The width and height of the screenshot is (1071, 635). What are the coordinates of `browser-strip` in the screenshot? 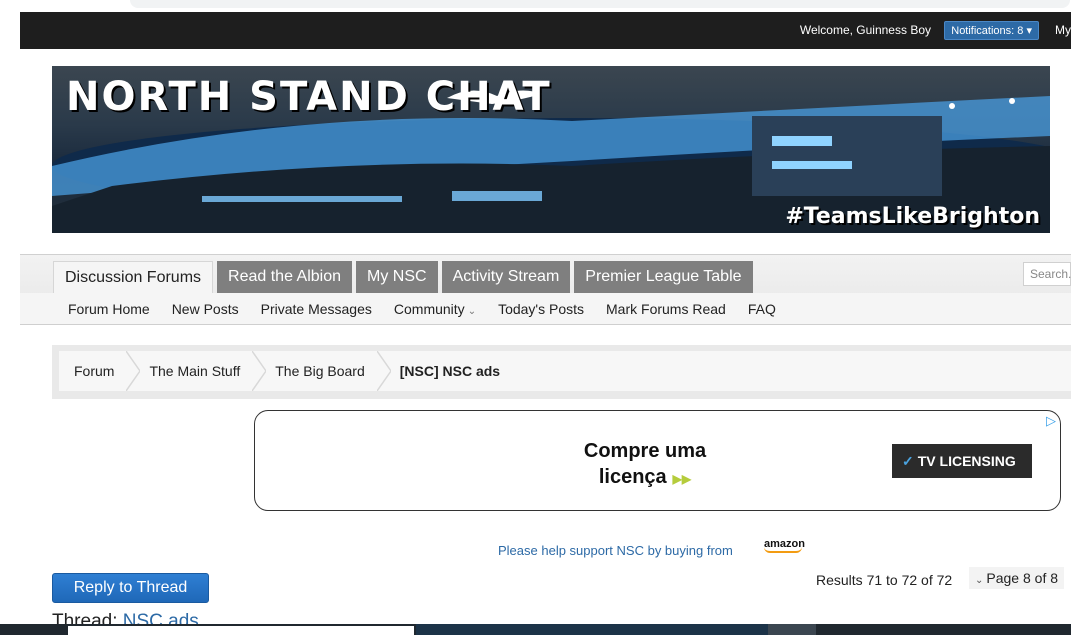 It's located at (535, 6).